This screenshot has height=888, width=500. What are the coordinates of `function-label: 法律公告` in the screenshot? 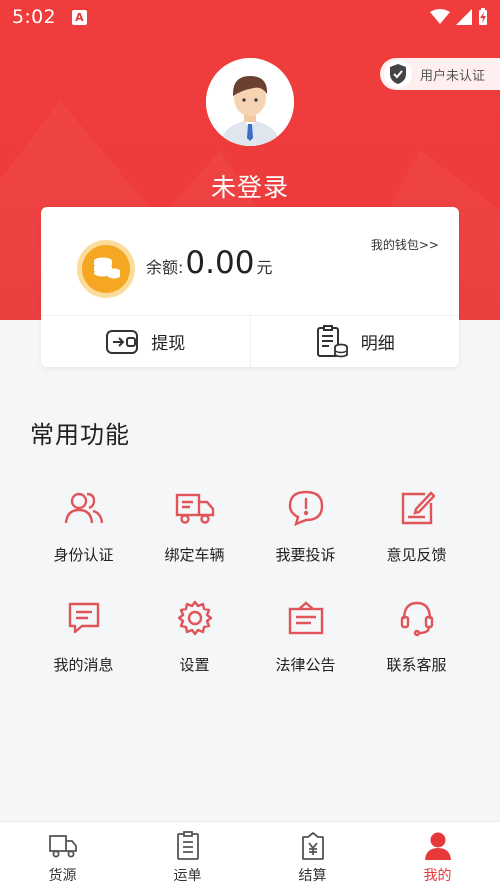 It's located at (305, 665).